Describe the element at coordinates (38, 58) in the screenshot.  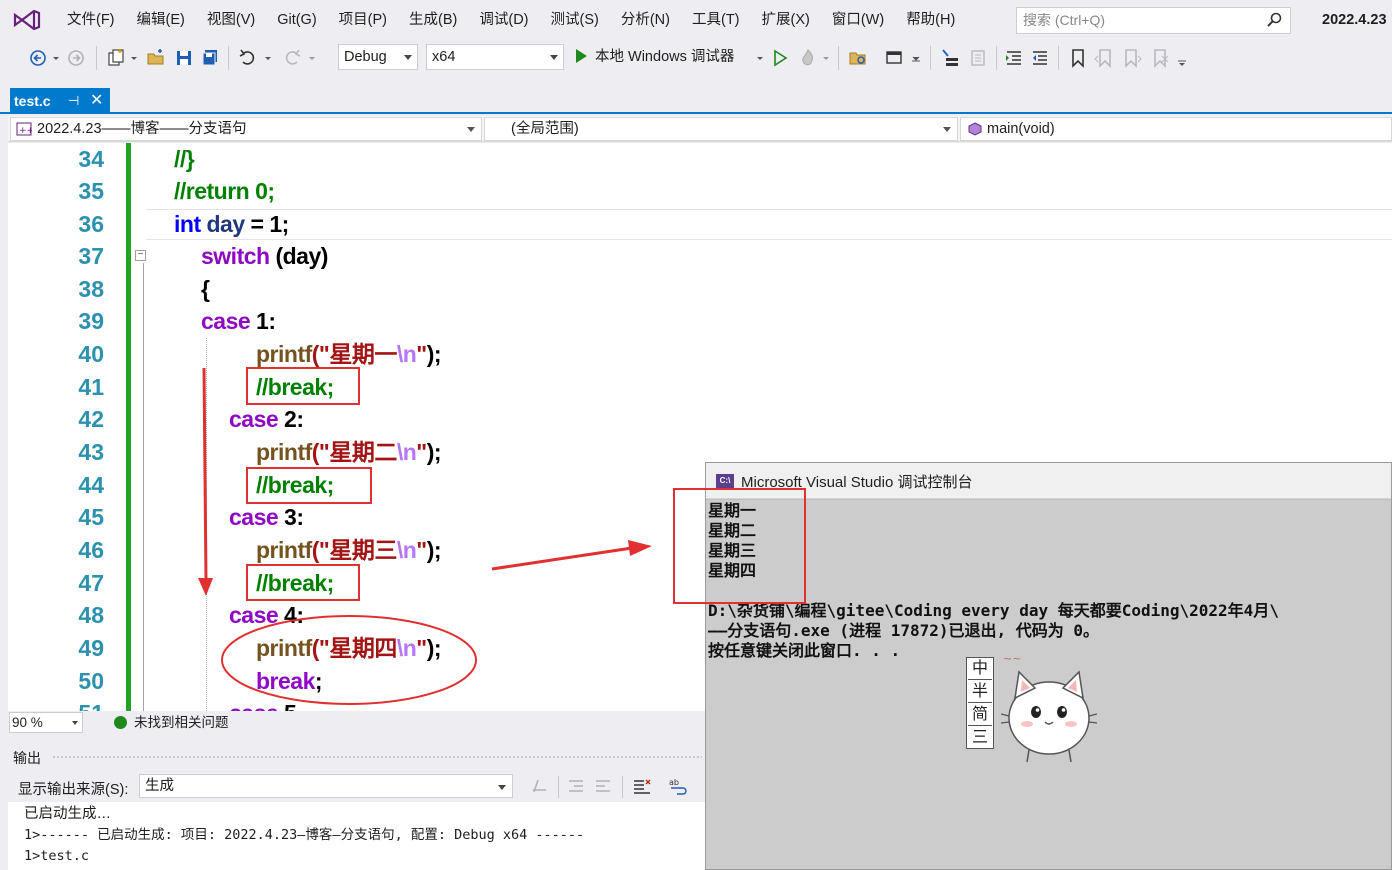
I see `navigate-back-icon` at that location.